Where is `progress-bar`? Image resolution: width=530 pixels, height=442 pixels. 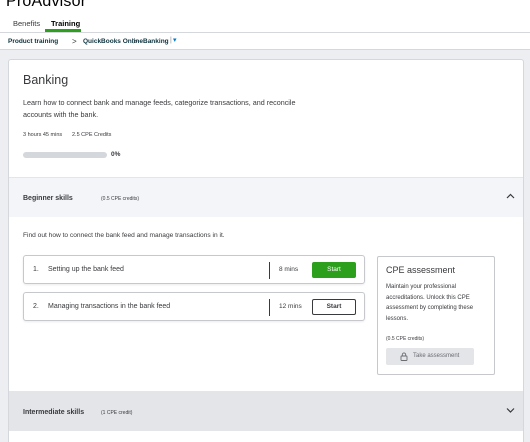 progress-bar is located at coordinates (65, 155).